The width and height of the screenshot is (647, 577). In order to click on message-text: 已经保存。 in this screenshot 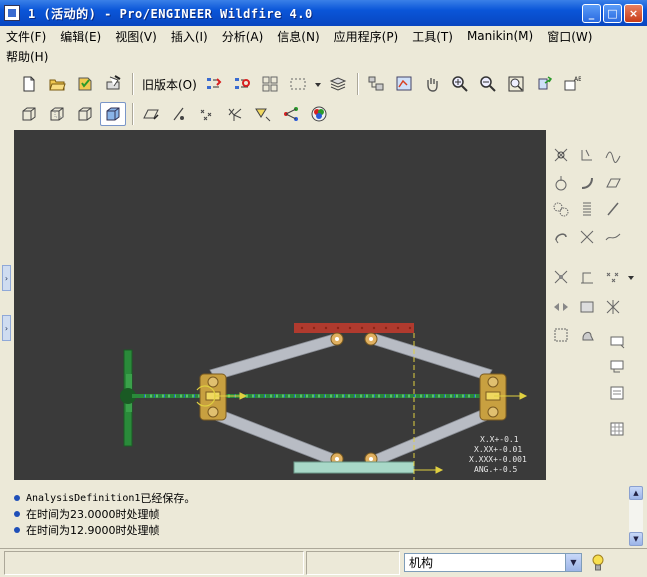, I will do `click(168, 498)`.